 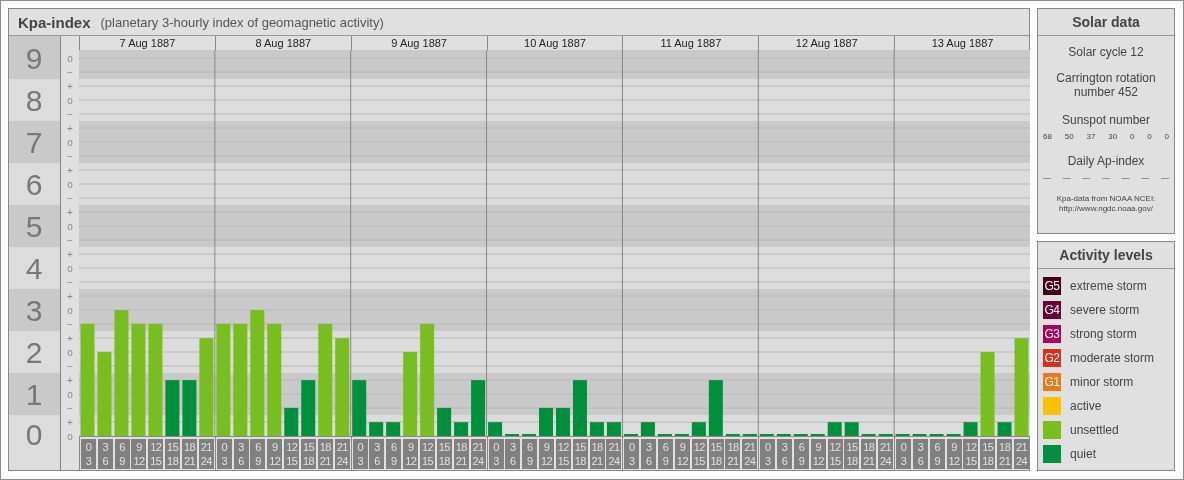 I want to click on carrington-rotation: Carrington rotation number 452, so click(x=1106, y=85).